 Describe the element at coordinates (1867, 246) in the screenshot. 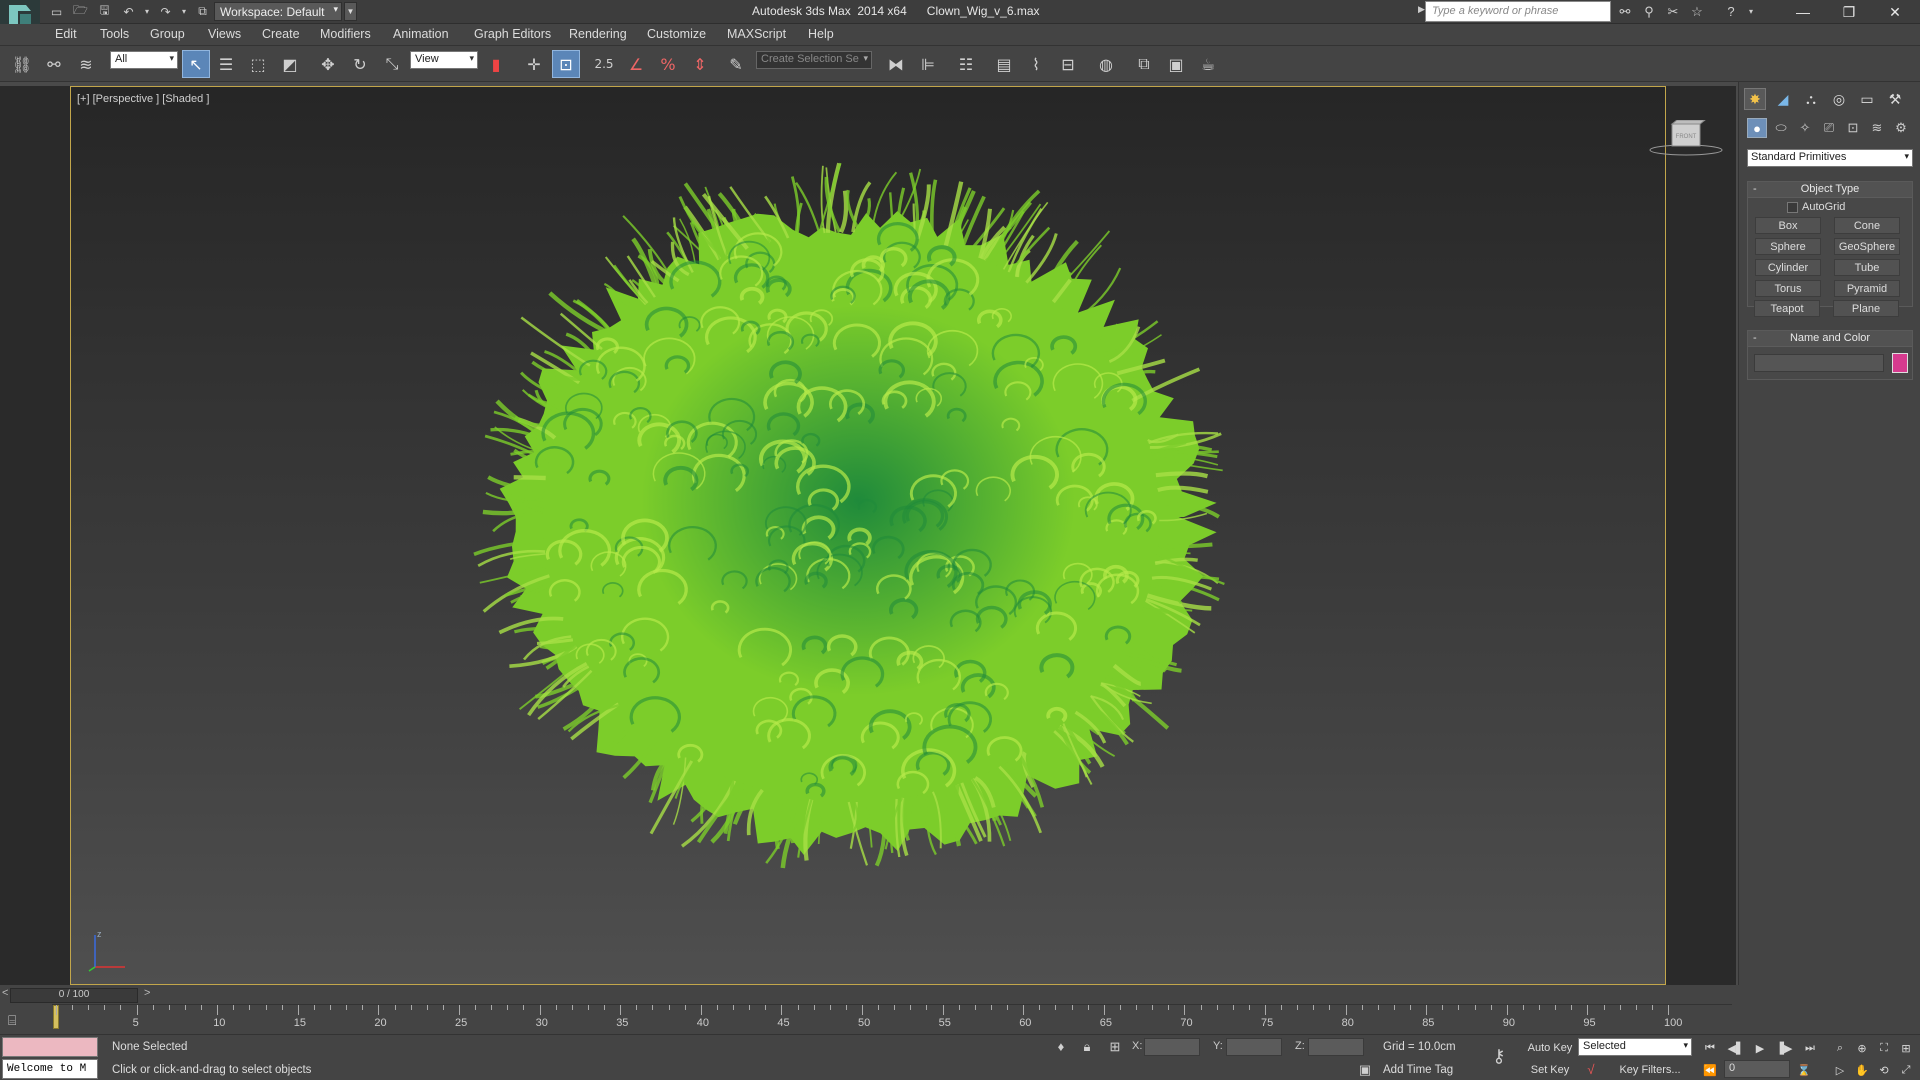

I see `geosphere-button: GeoSphere` at that location.